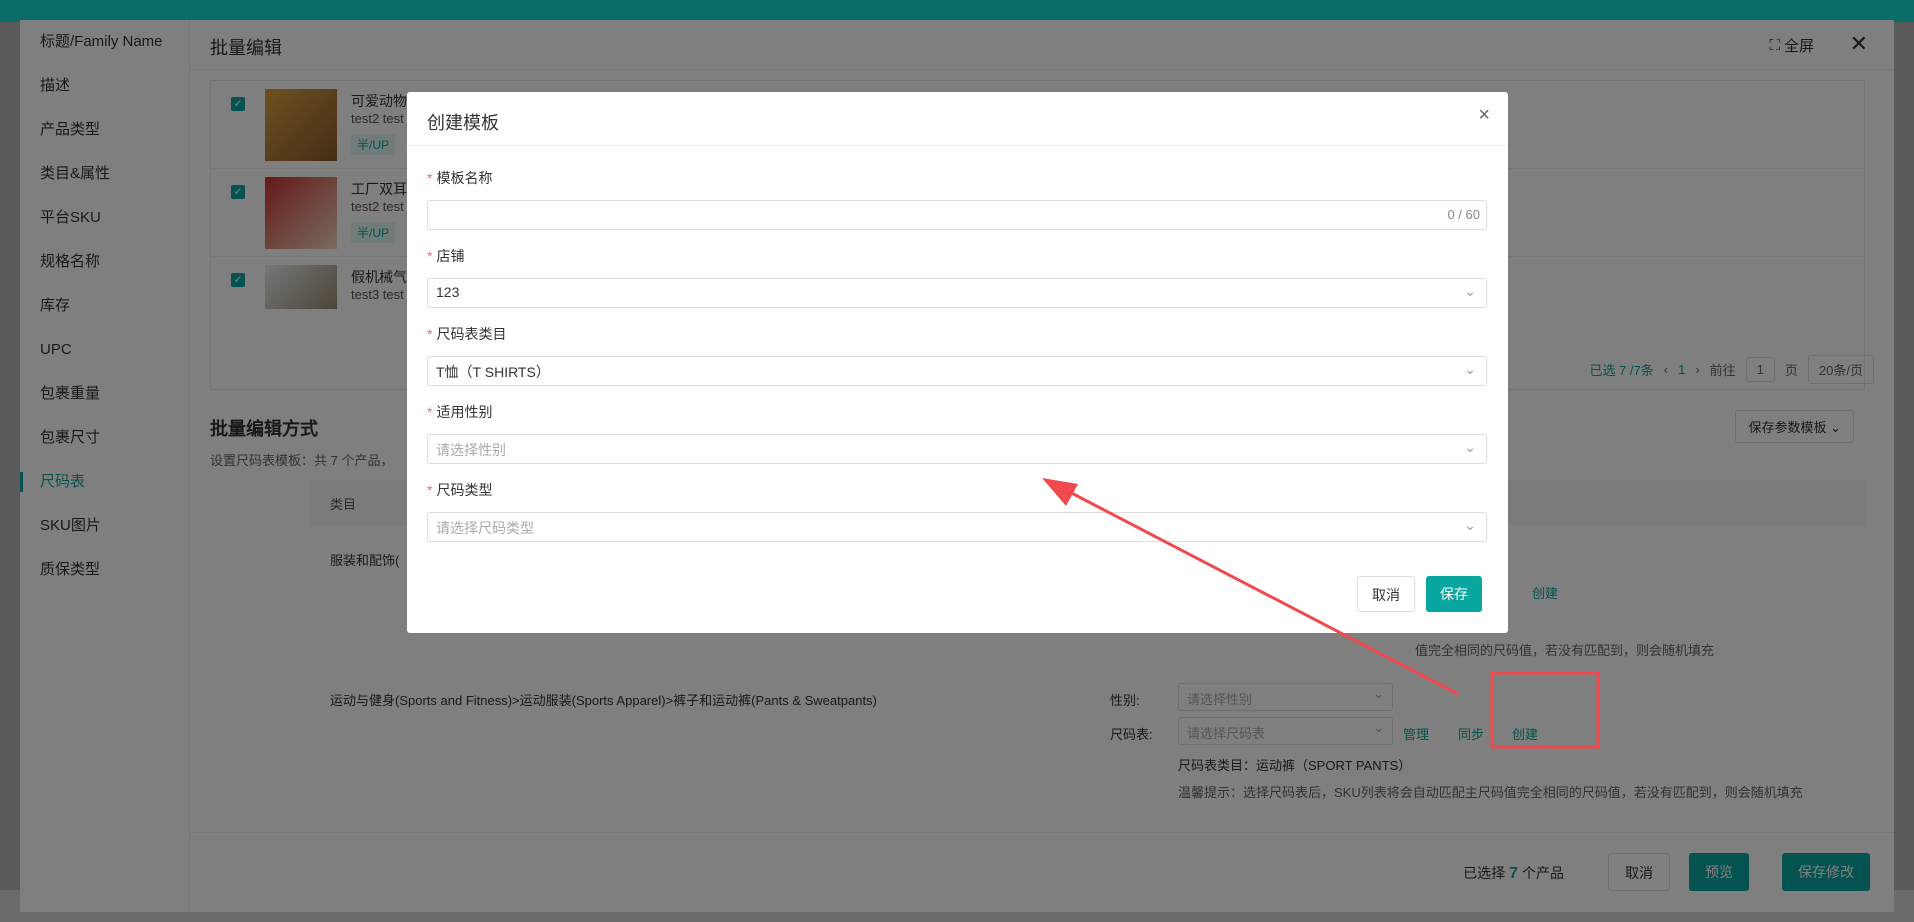  What do you see at coordinates (1042, 872) in the screenshot?
I see `drawer-footer: 已选择 7 个产品 取消 预览 保存修改` at bounding box center [1042, 872].